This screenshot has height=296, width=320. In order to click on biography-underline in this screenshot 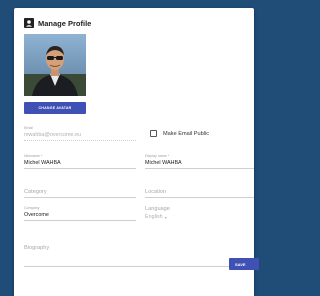, I will do `click(139, 266)`.